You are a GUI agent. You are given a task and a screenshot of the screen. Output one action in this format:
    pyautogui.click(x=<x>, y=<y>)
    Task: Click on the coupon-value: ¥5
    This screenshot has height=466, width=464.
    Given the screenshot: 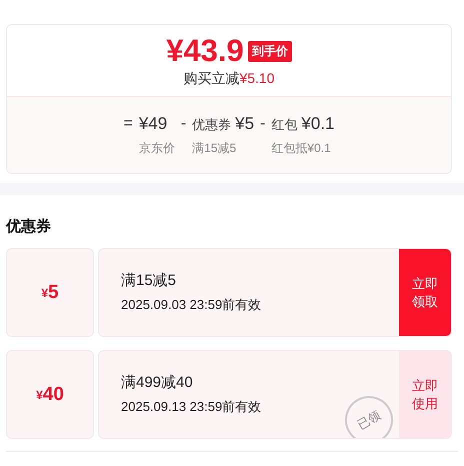 What is the action you would take?
    pyautogui.click(x=50, y=292)
    